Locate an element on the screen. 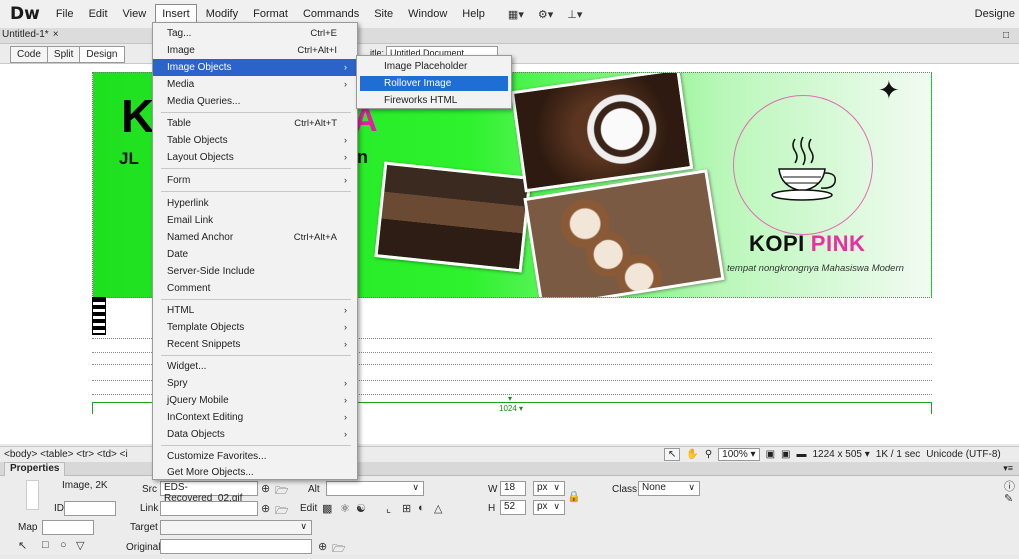 The image size is (1019, 559). menu-site: Site is located at coordinates (383, 14).